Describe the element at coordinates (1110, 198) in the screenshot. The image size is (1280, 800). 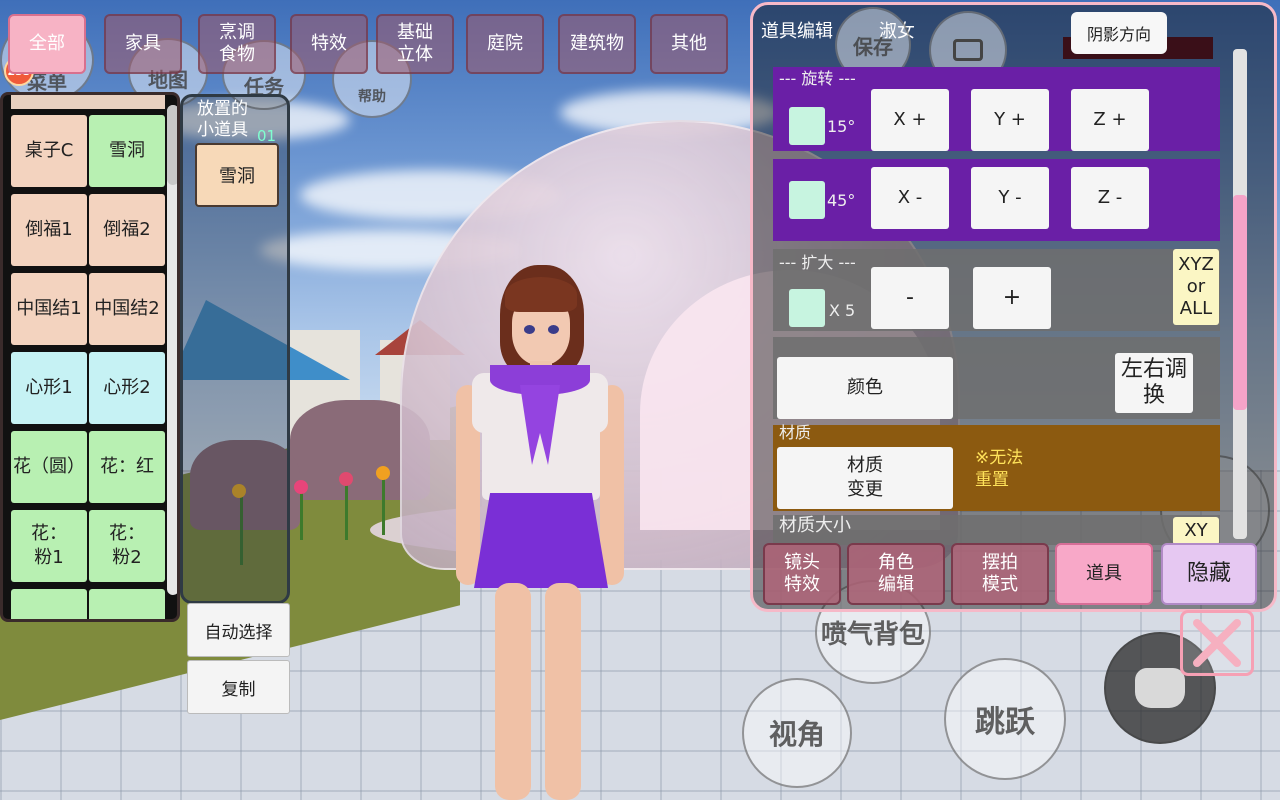
I see `rotate-z-minus-button: Z -` at that location.